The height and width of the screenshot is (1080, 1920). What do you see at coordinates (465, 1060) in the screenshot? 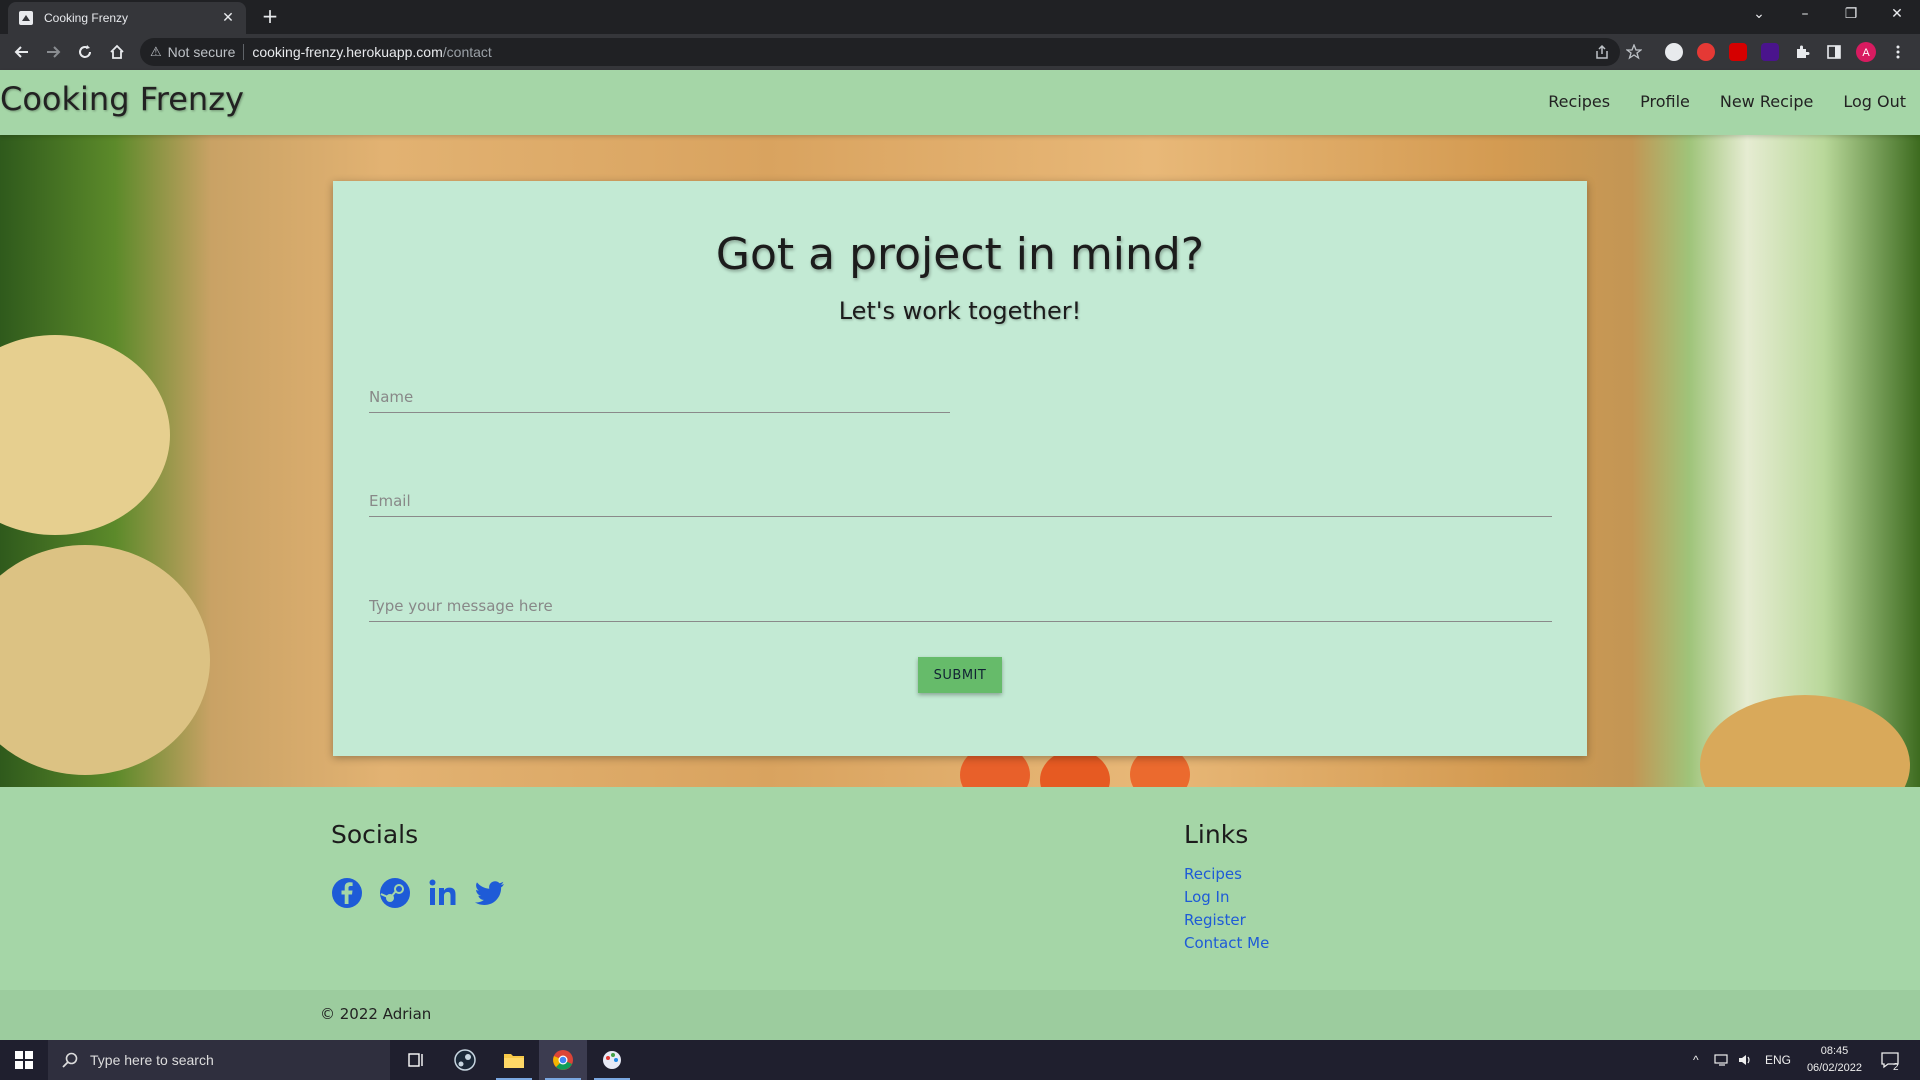
I see `steam-app-icon` at bounding box center [465, 1060].